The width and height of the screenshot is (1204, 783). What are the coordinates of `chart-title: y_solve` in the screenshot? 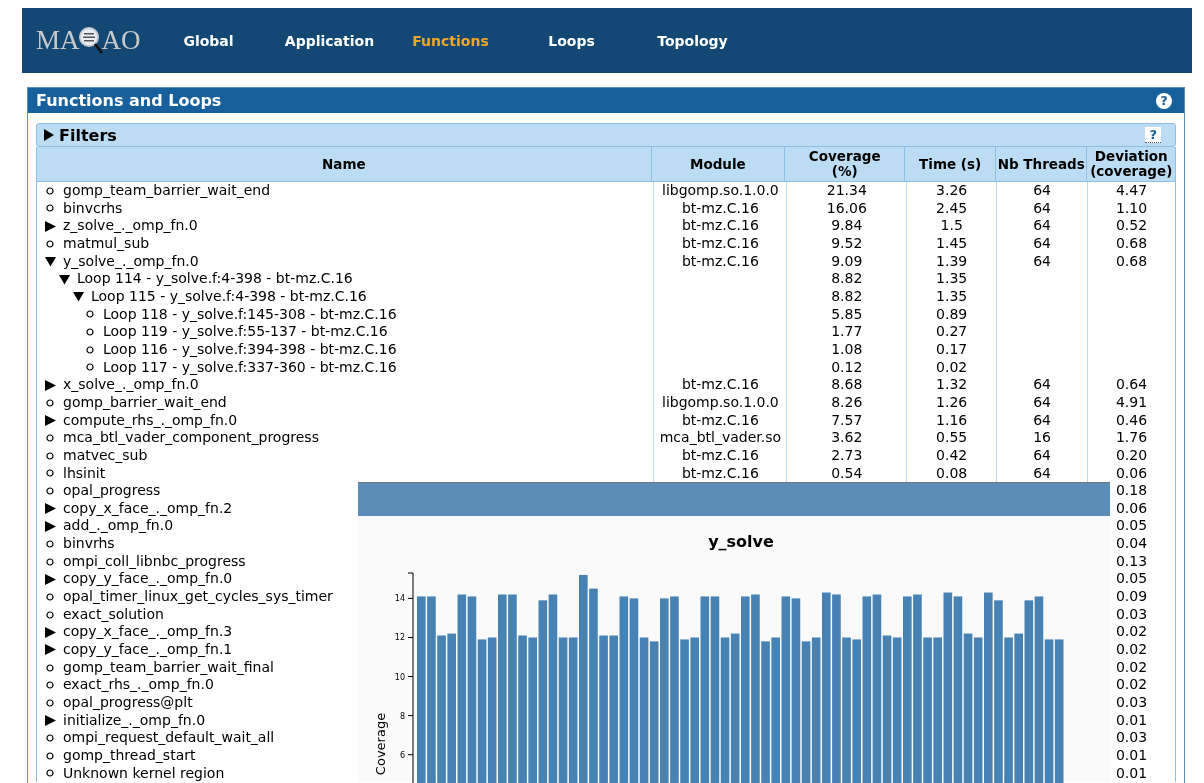 It's located at (741, 541).